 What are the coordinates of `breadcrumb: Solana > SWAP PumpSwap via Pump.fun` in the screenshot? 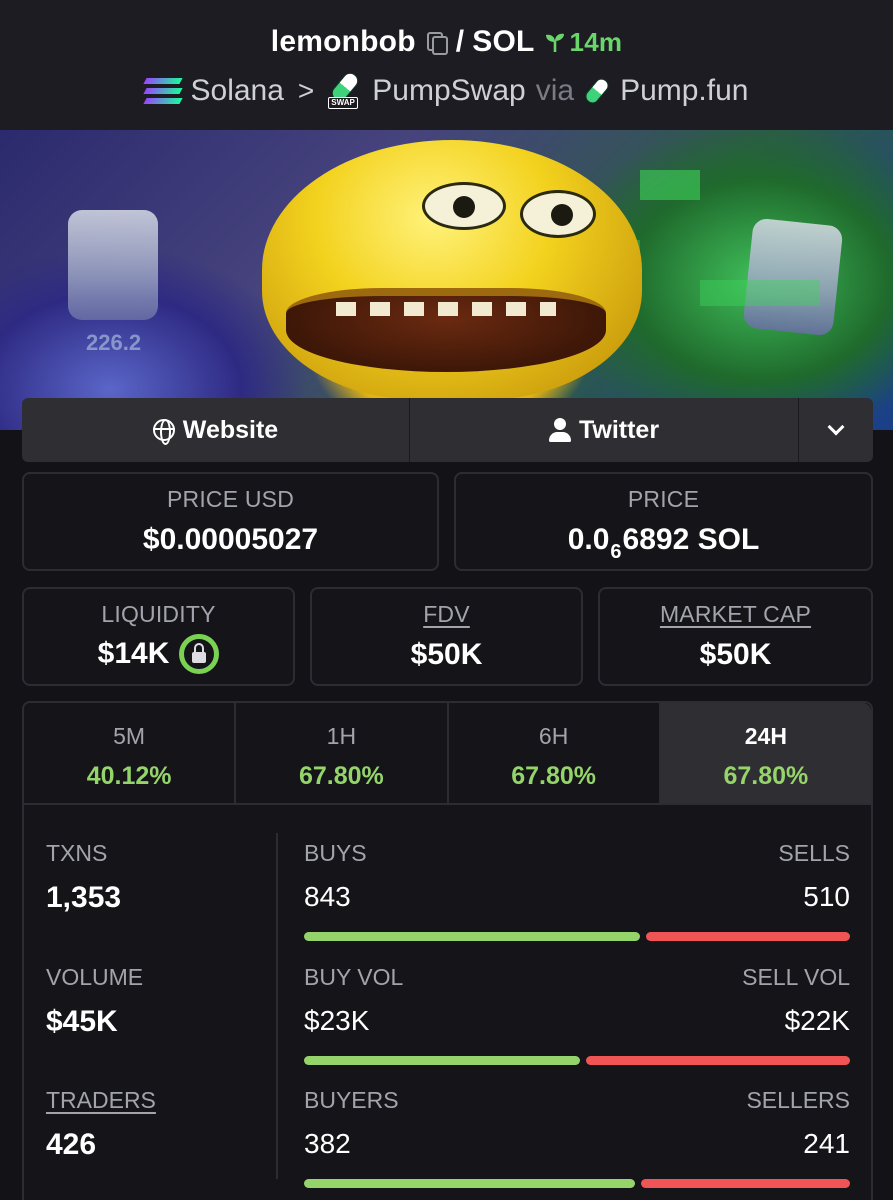 It's located at (445, 89).